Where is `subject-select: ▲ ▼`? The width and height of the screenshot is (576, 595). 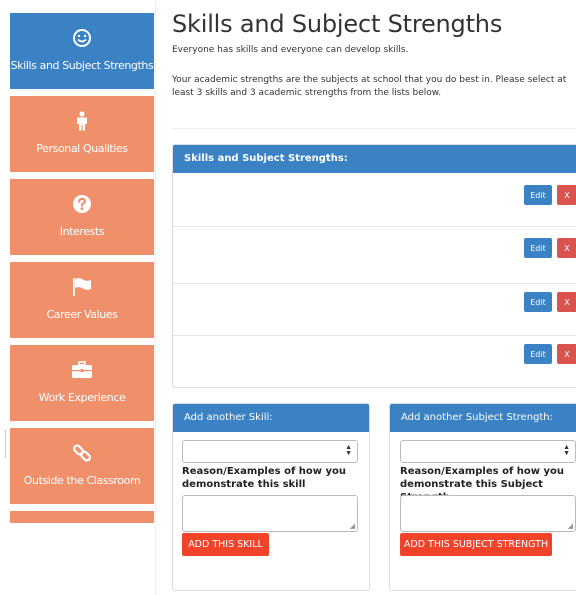 subject-select: ▲ ▼ is located at coordinates (488, 451).